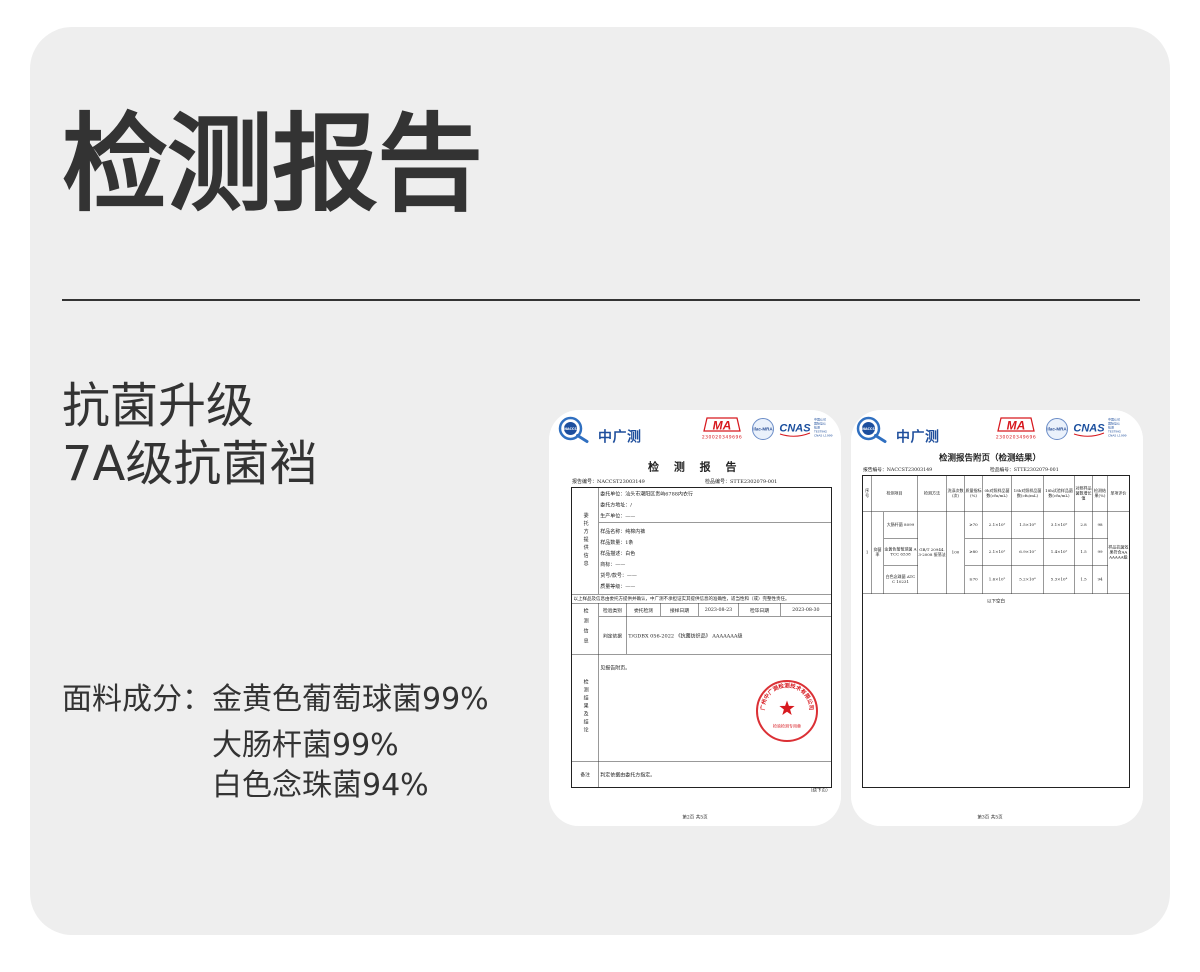 Image resolution: width=1200 pixels, height=972 pixels. Describe the element at coordinates (305, 745) in the screenshot. I see `composition-item: 大肠杆菌99%` at that location.